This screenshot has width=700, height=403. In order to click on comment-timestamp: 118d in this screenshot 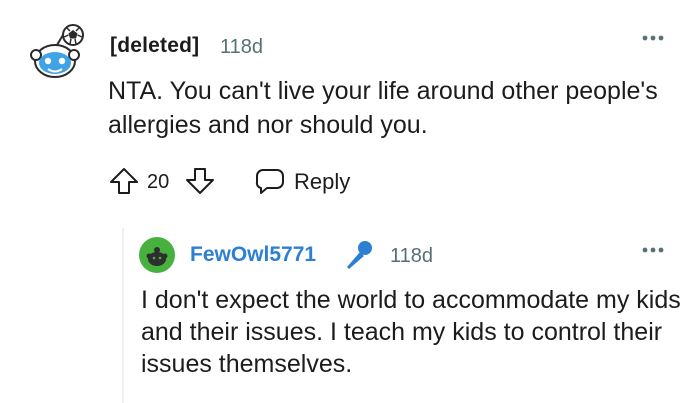, I will do `click(241, 47)`.